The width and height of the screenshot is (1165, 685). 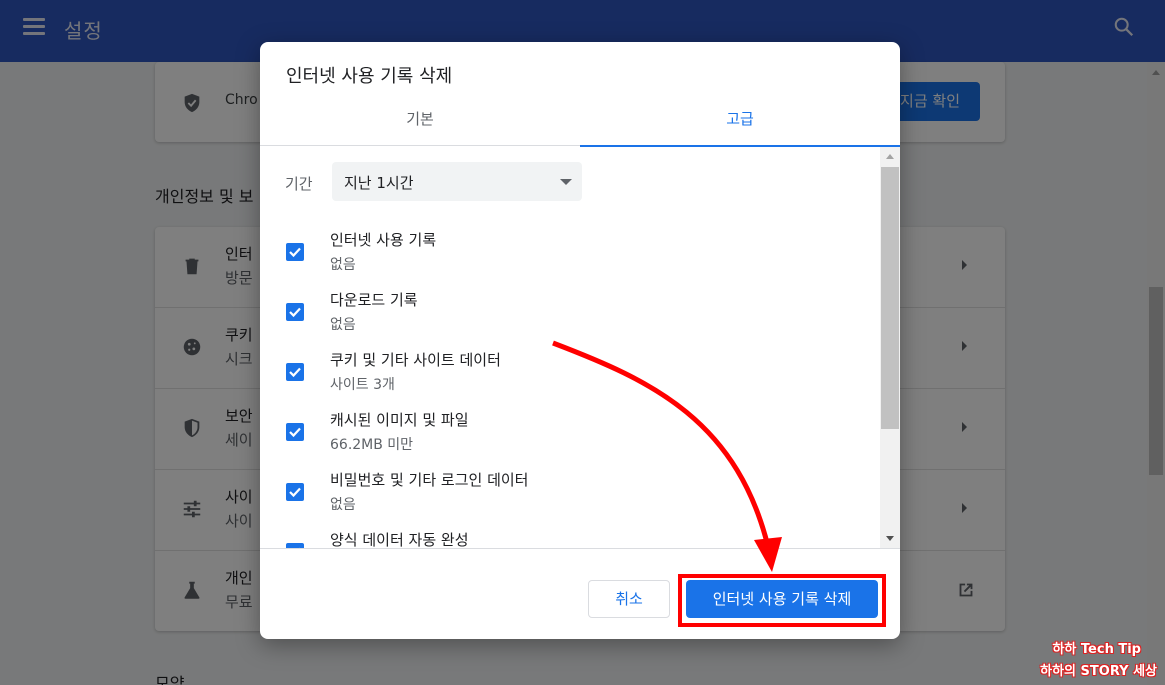 I want to click on dialog-scrollbar, so click(x=890, y=347).